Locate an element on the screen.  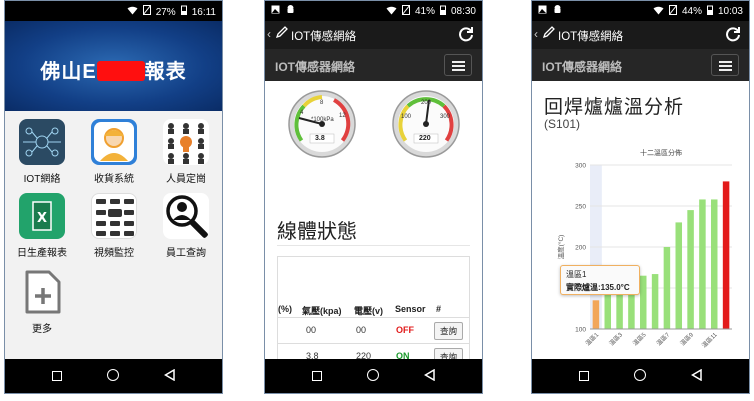
app-receiving-system: 收貨系統 is located at coordinates (114, 152).